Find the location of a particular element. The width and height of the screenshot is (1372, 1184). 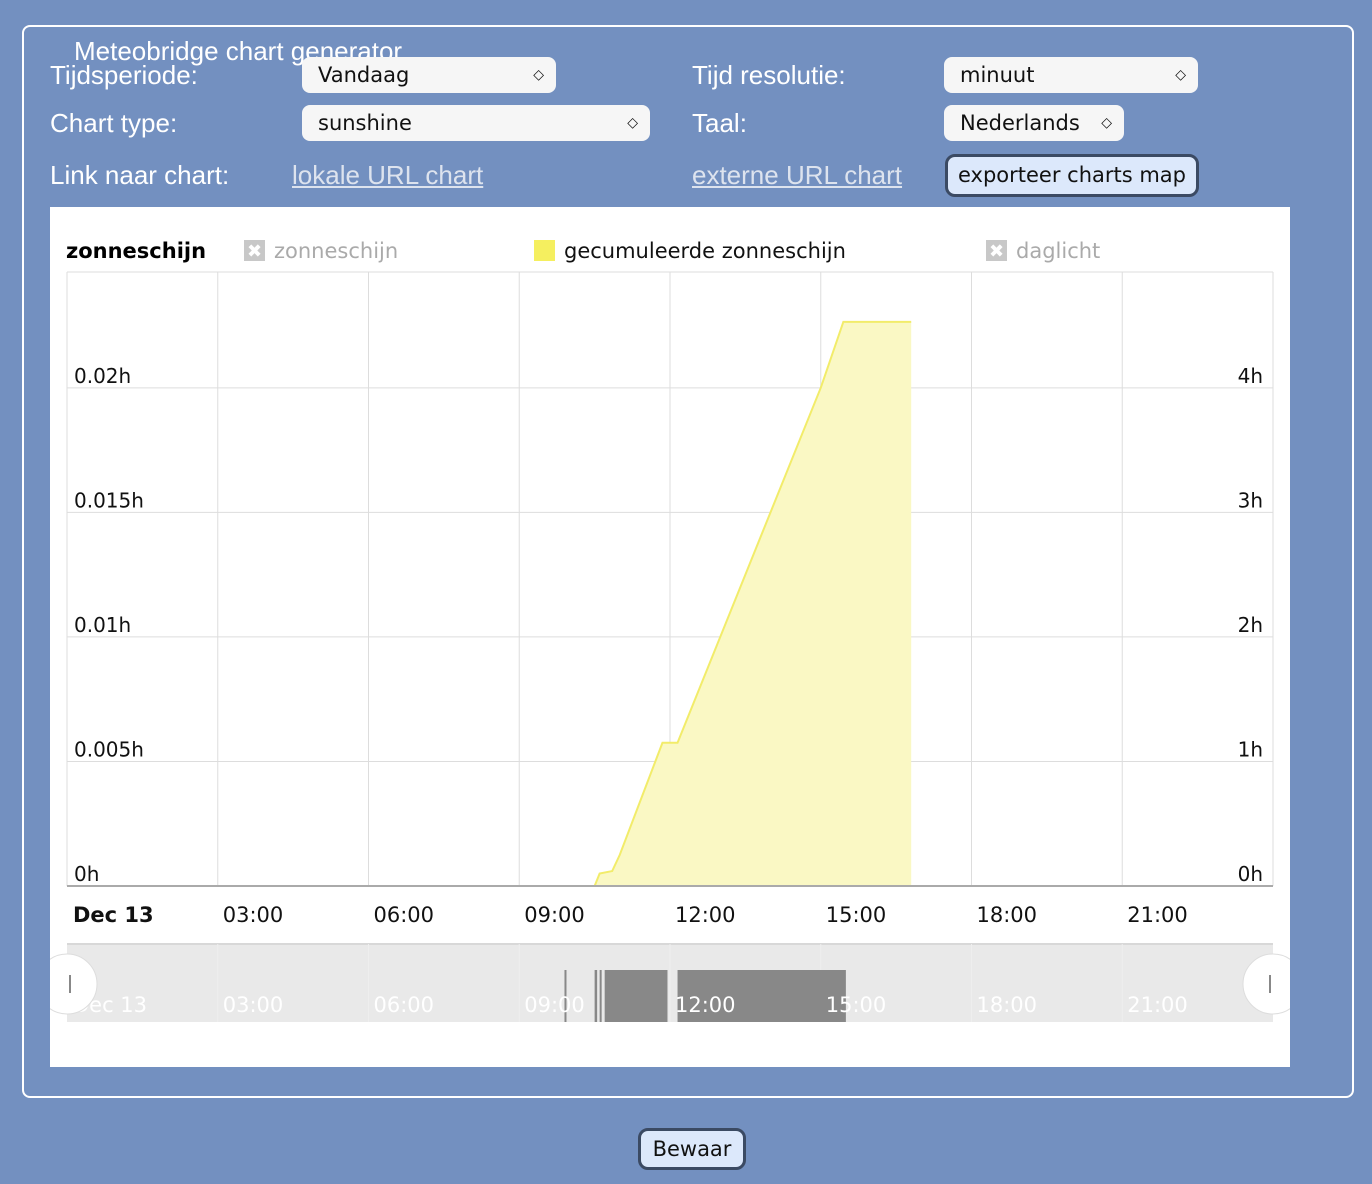

resolution-label: Tijd resolutie: is located at coordinates (769, 75).